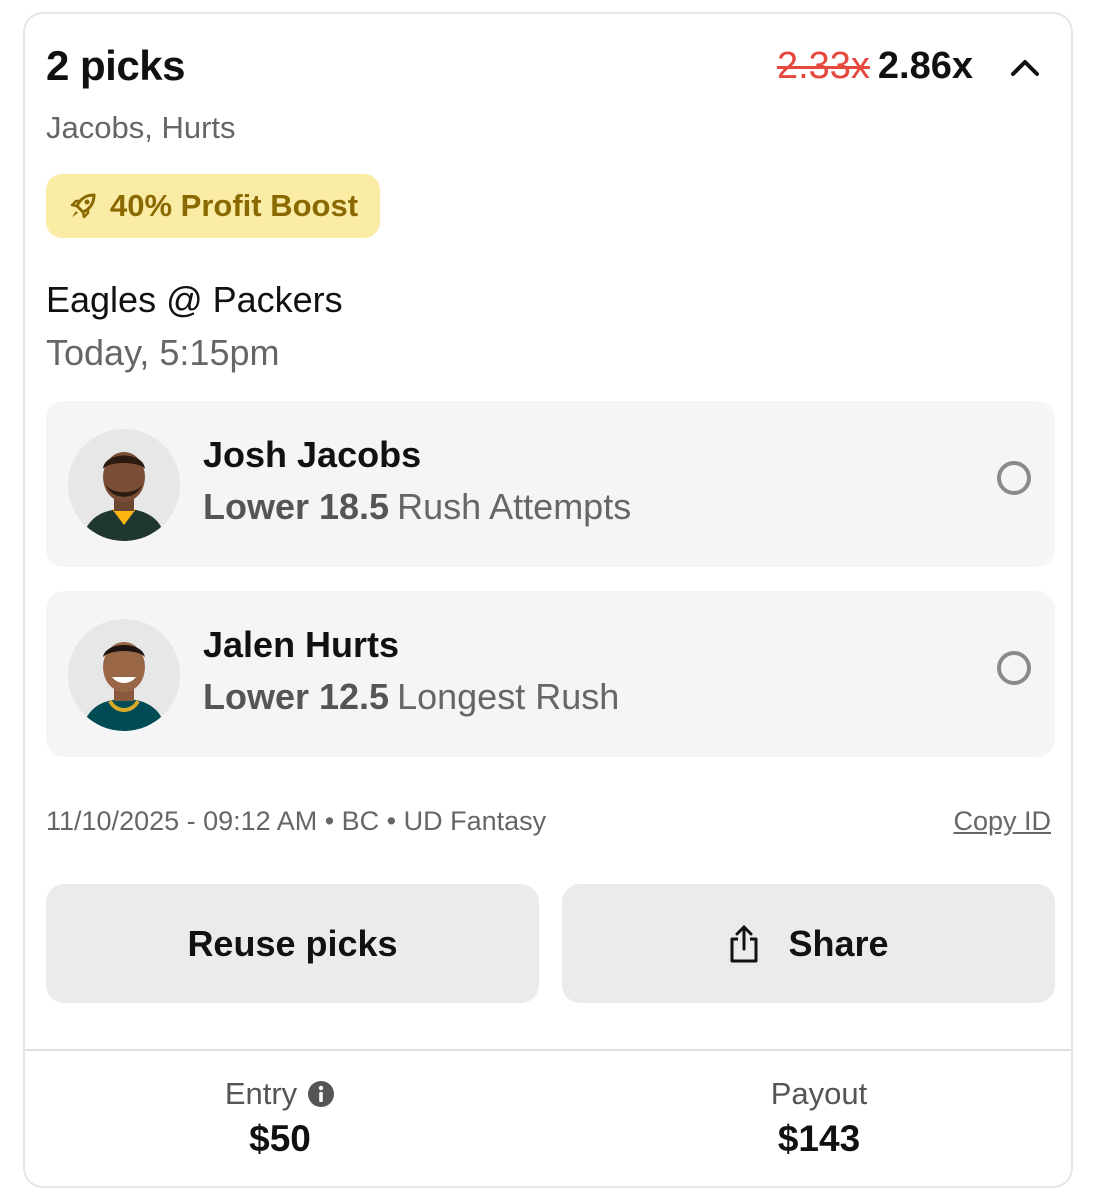 The image size is (1099, 1200). What do you see at coordinates (280, 1138) in the screenshot?
I see `entry-value: $50` at bounding box center [280, 1138].